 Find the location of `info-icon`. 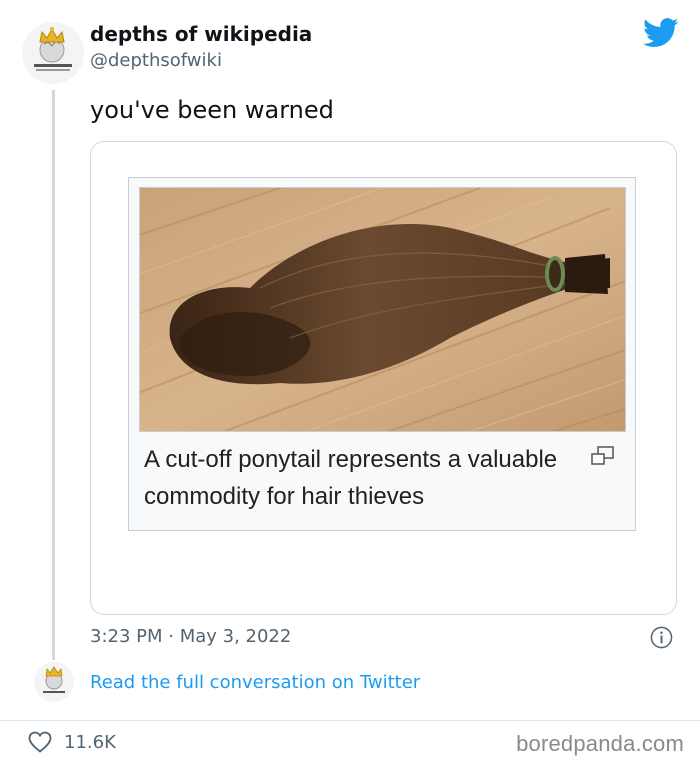

info-icon is located at coordinates (661, 637).